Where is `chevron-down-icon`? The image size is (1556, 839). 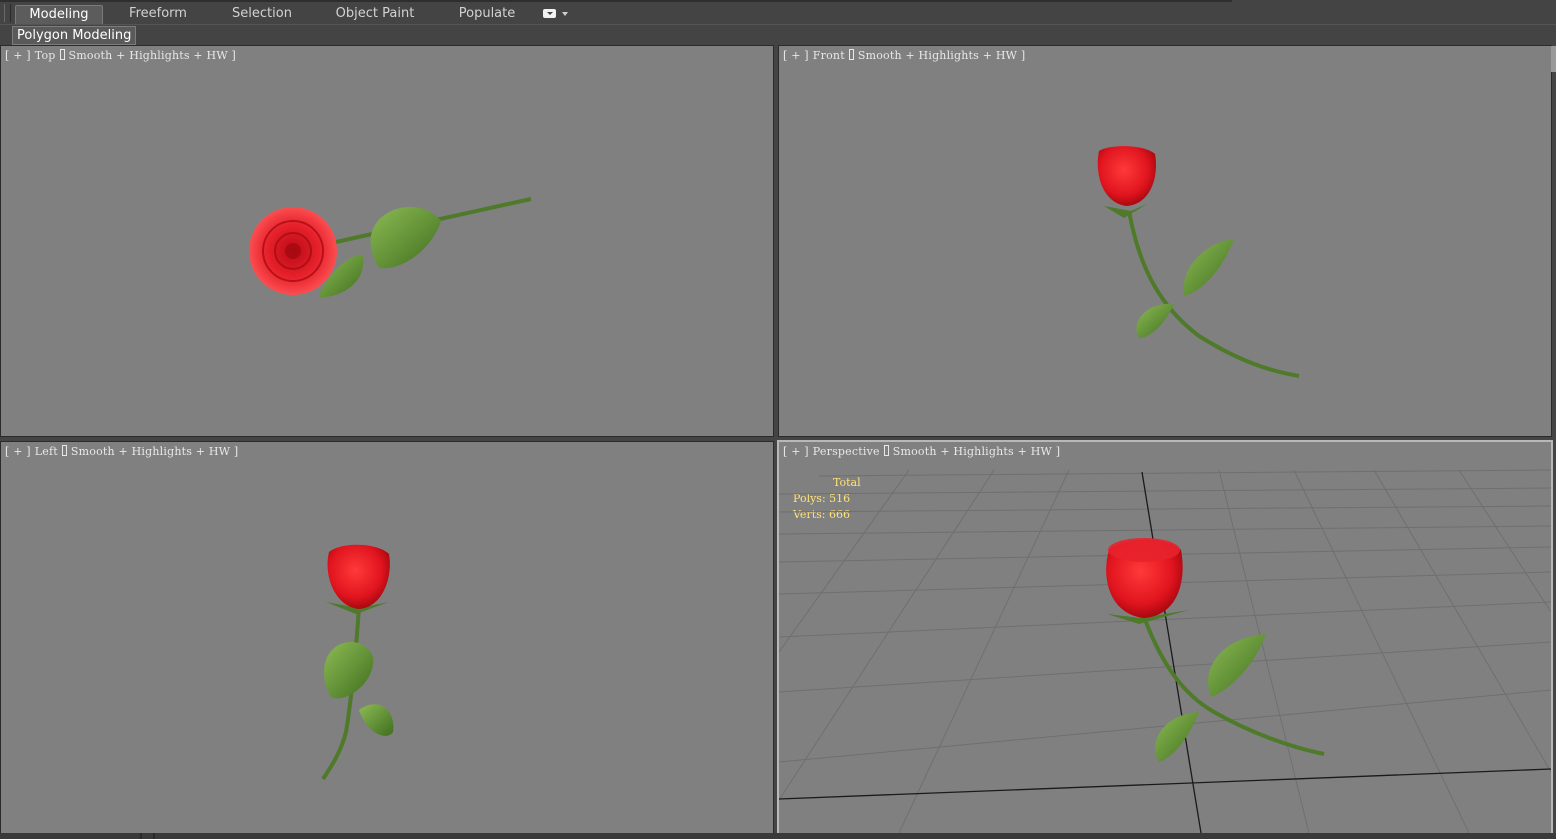
chevron-down-icon is located at coordinates (565, 14).